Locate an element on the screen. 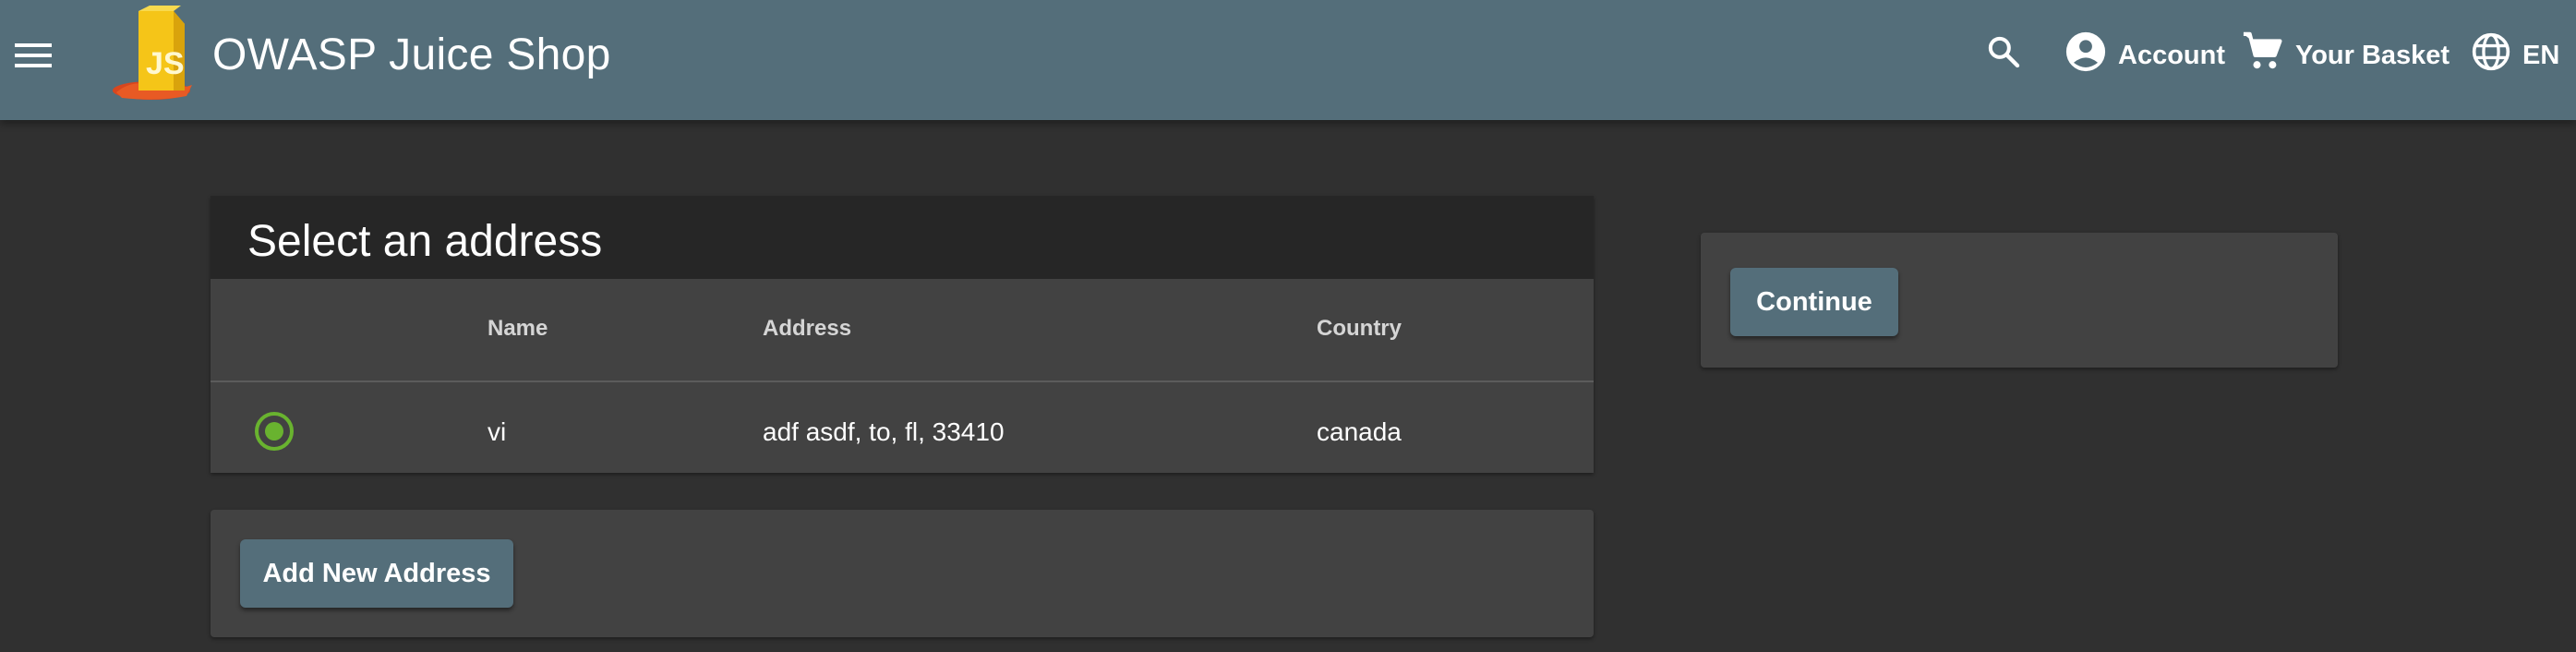 The width and height of the screenshot is (2576, 652). search-button is located at coordinates (2003, 55).